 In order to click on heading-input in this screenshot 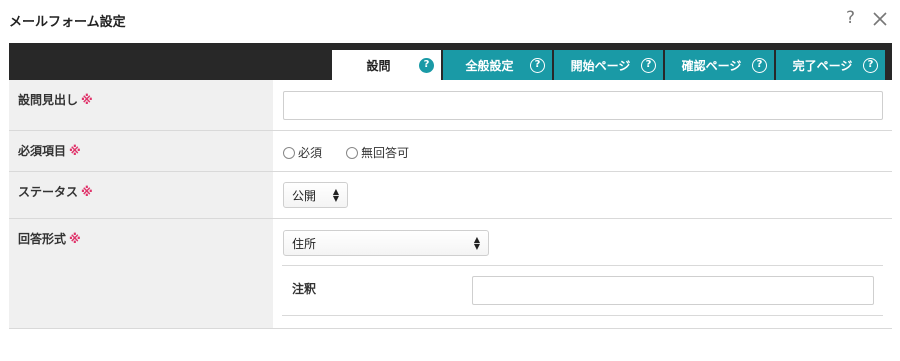, I will do `click(583, 105)`.